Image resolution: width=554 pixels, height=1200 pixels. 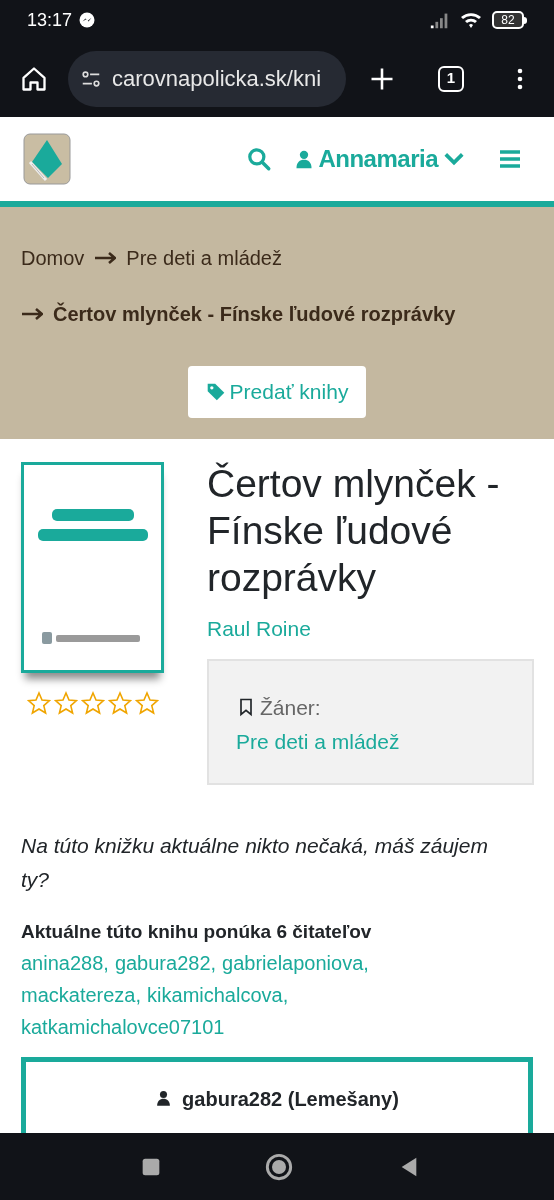 What do you see at coordinates (279, 1166) in the screenshot?
I see `home-button` at bounding box center [279, 1166].